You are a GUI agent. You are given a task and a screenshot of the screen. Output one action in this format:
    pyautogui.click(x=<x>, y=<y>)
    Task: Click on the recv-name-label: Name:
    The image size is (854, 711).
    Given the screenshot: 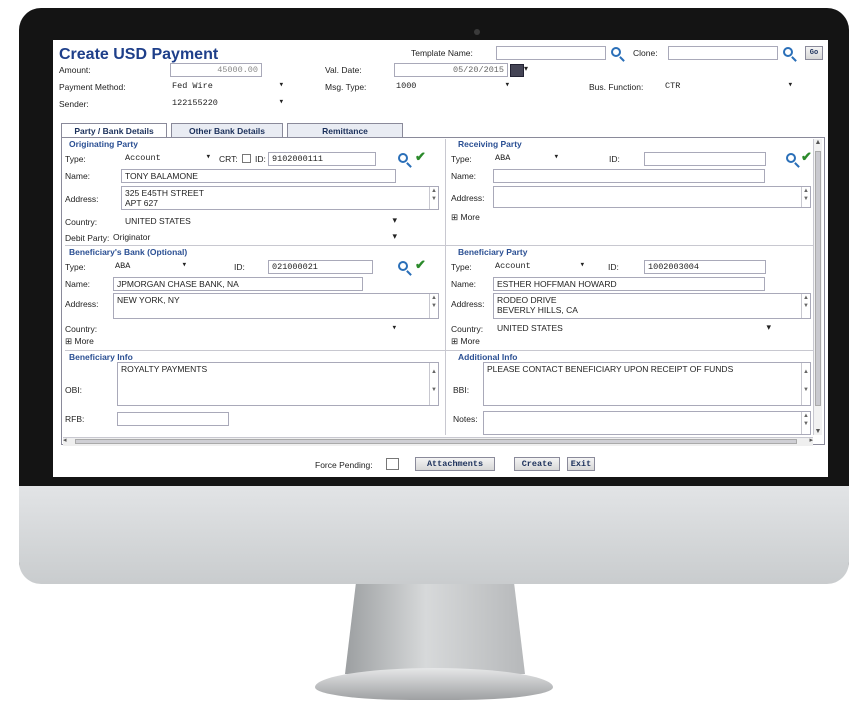 What is the action you would take?
    pyautogui.click(x=464, y=176)
    